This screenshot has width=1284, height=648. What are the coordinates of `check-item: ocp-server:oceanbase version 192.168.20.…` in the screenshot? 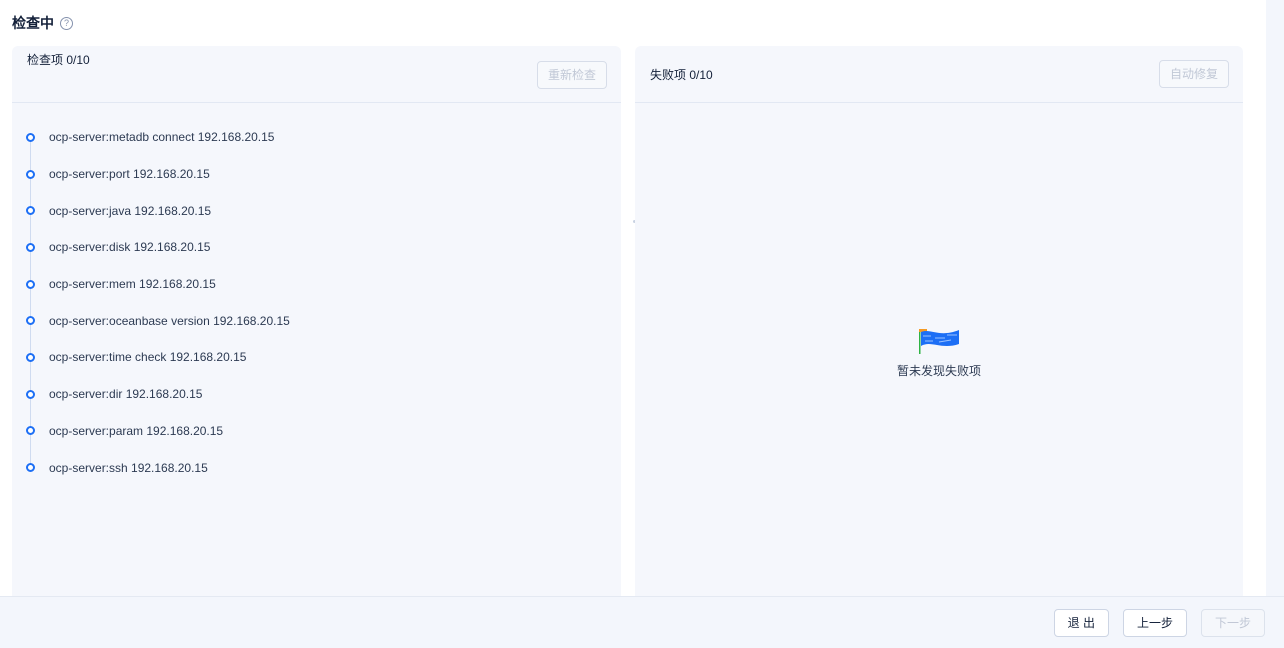 It's located at (157, 320).